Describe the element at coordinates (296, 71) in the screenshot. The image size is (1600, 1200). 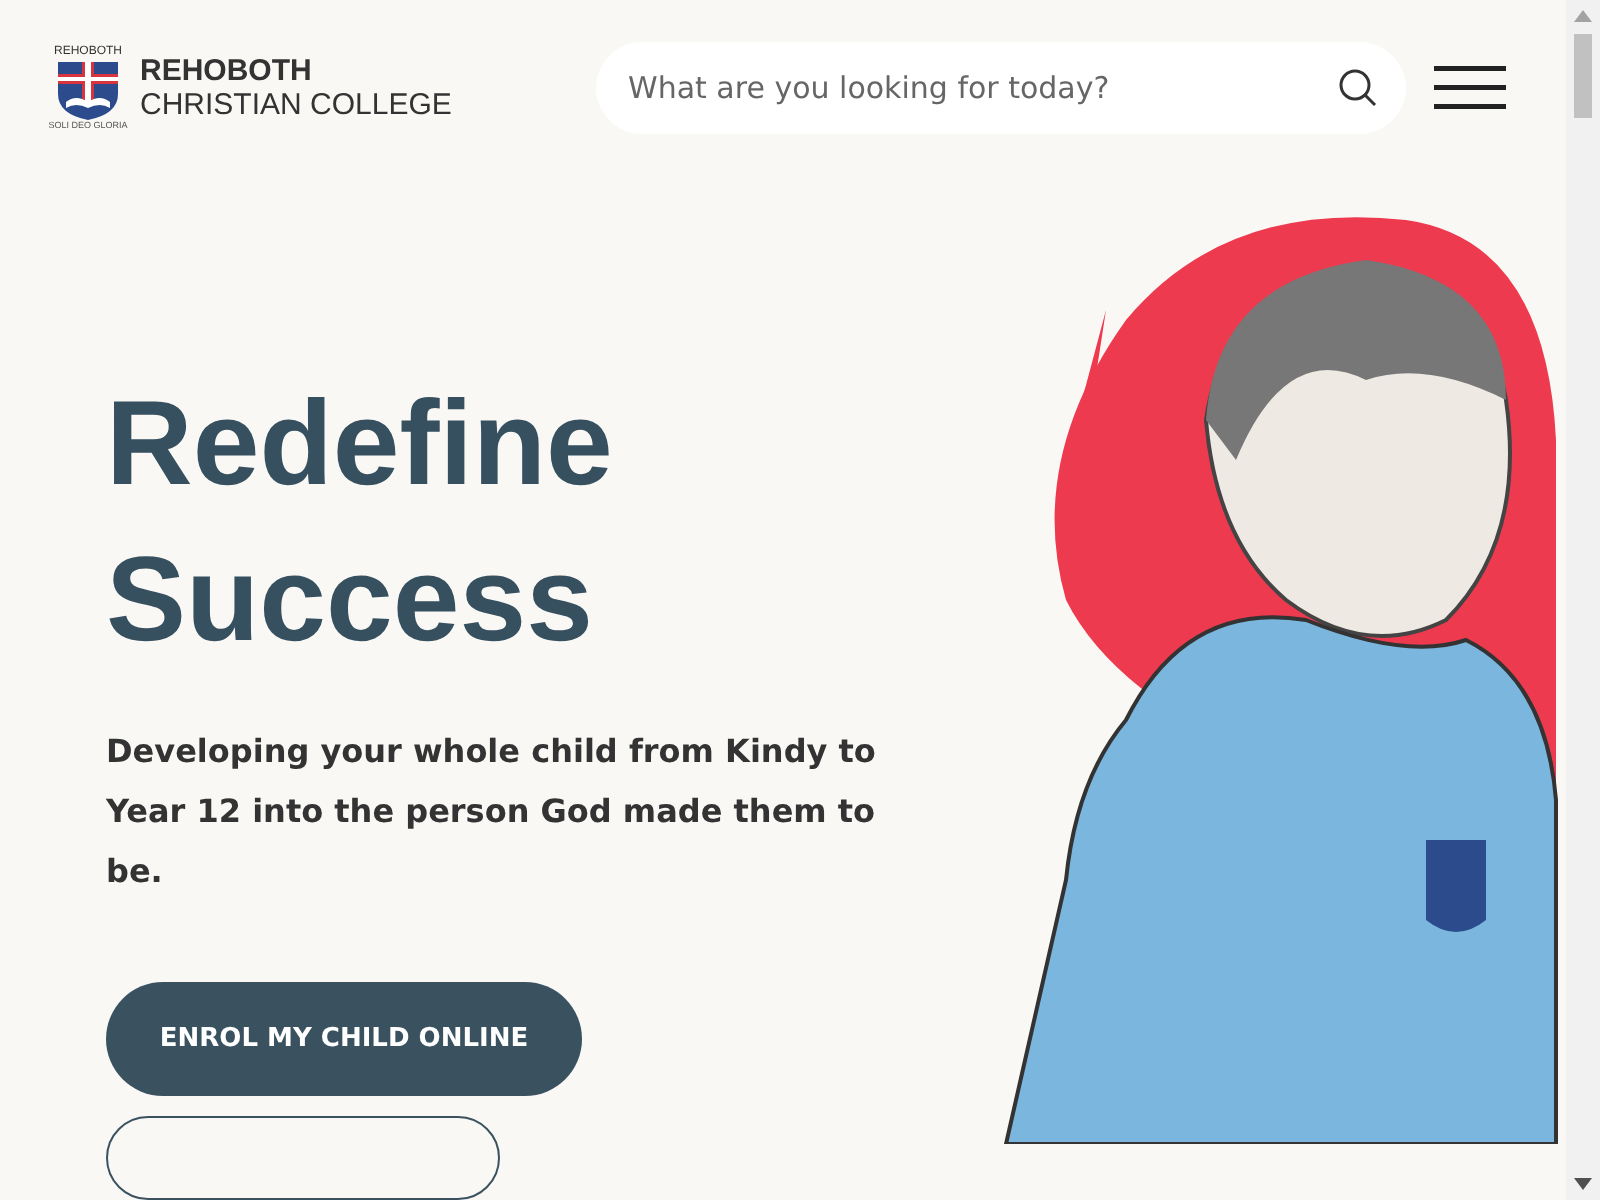
I see `college-name: REHOBOTH` at that location.